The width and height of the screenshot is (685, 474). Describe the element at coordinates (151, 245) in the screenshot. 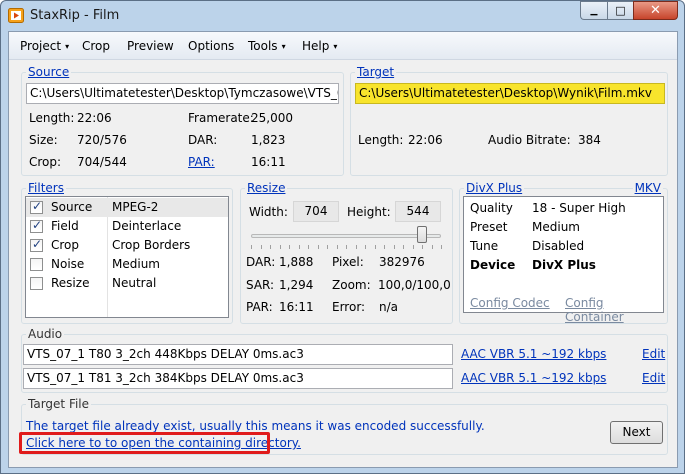

I see `filter-value: Crop Borders` at that location.